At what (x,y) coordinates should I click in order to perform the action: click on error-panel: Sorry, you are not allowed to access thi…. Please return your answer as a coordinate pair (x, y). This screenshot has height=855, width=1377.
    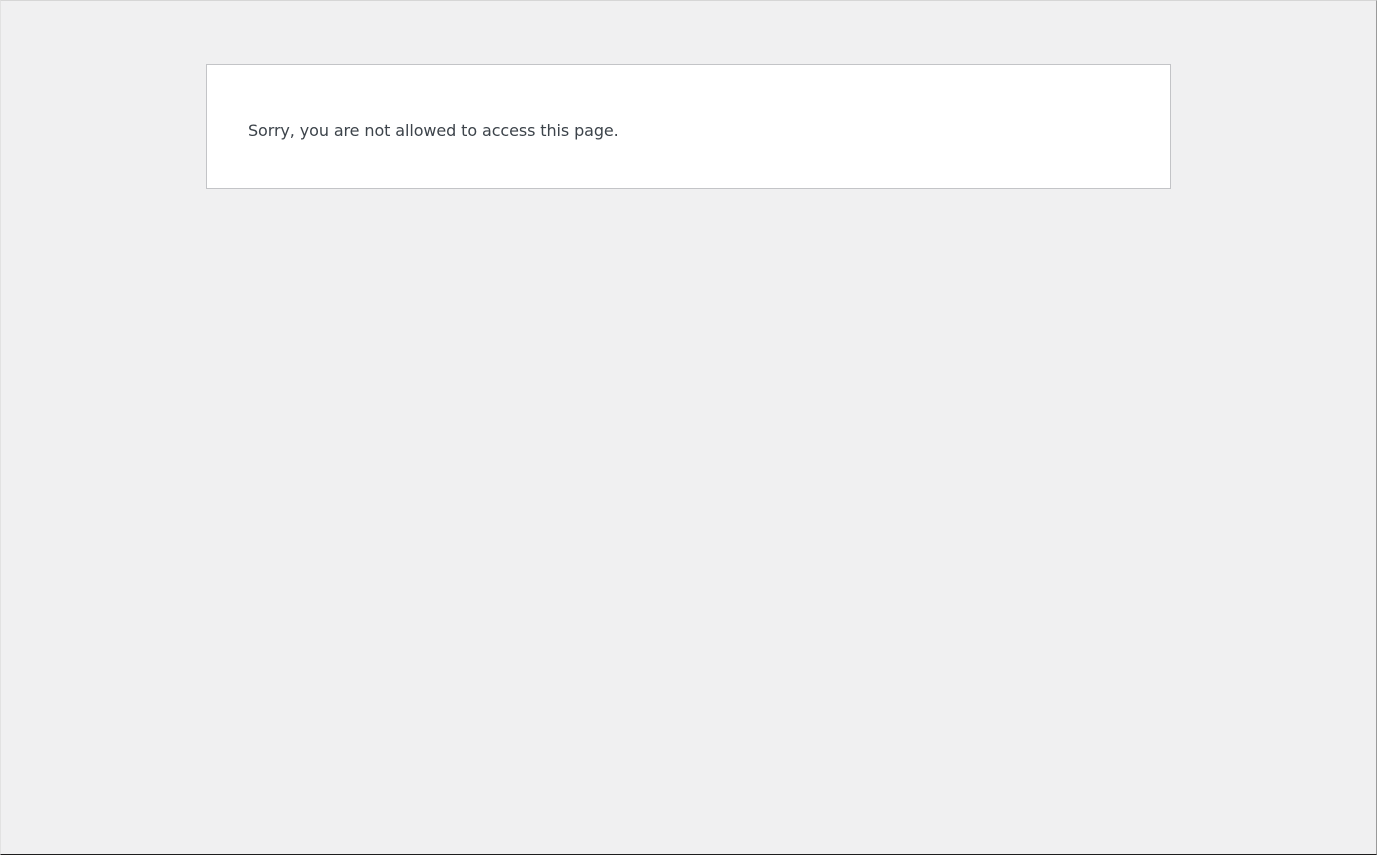
    Looking at the image, I should click on (688, 126).